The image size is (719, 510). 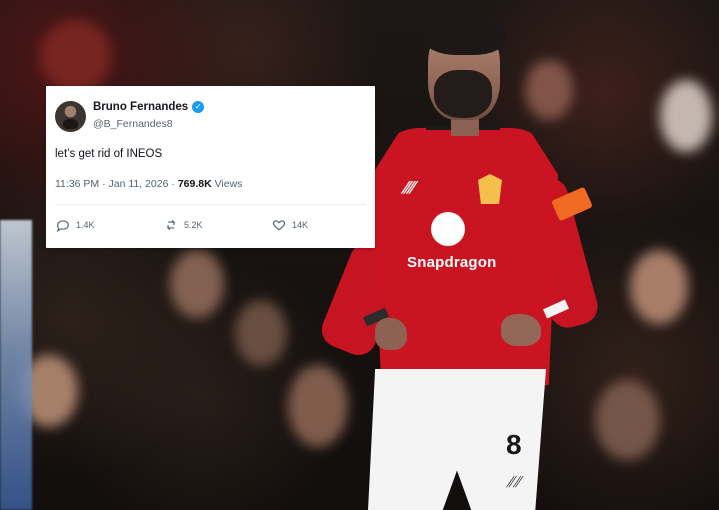 I want to click on player-beard, so click(x=463, y=94).